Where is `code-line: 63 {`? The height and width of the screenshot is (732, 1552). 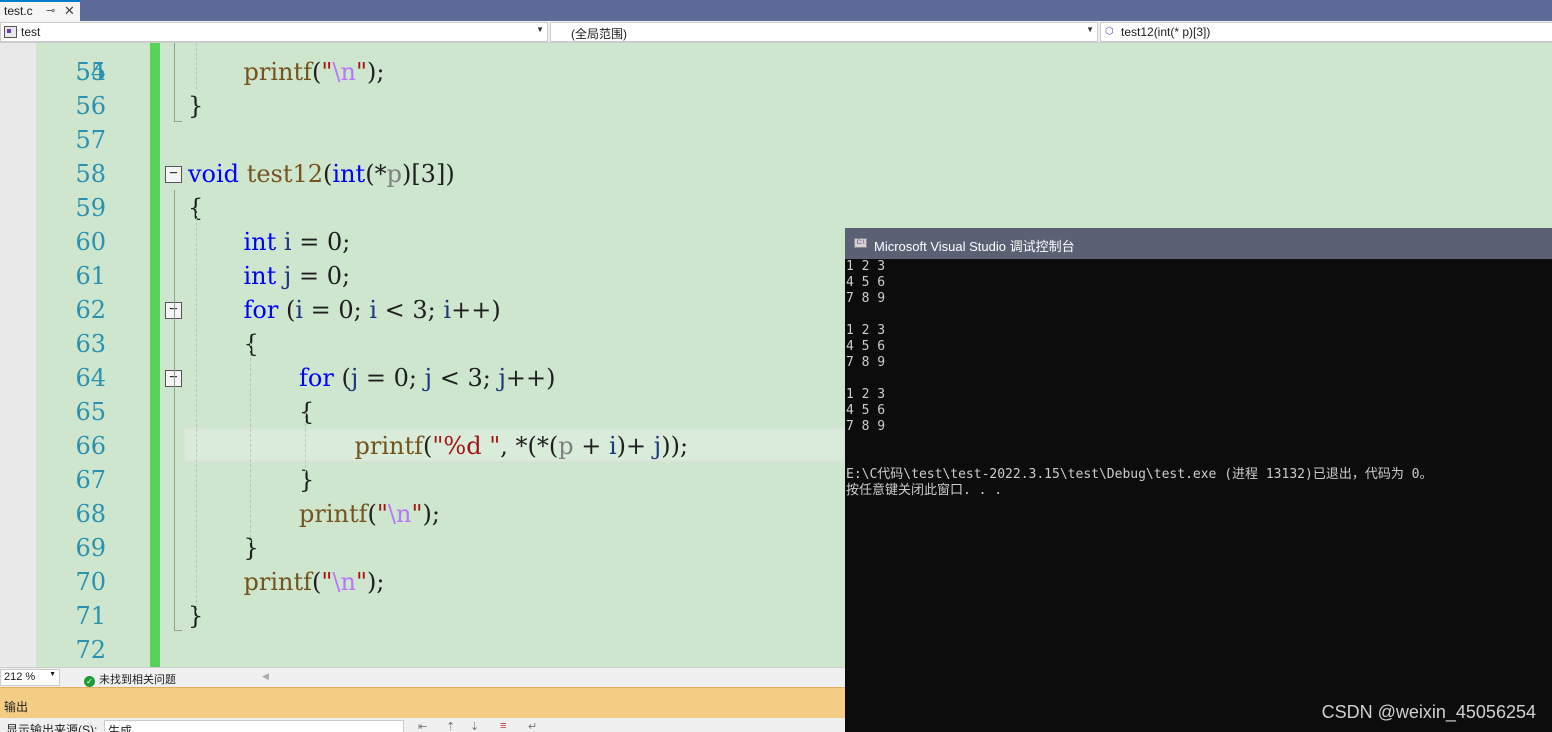 code-line: 63 { is located at coordinates (422, 344).